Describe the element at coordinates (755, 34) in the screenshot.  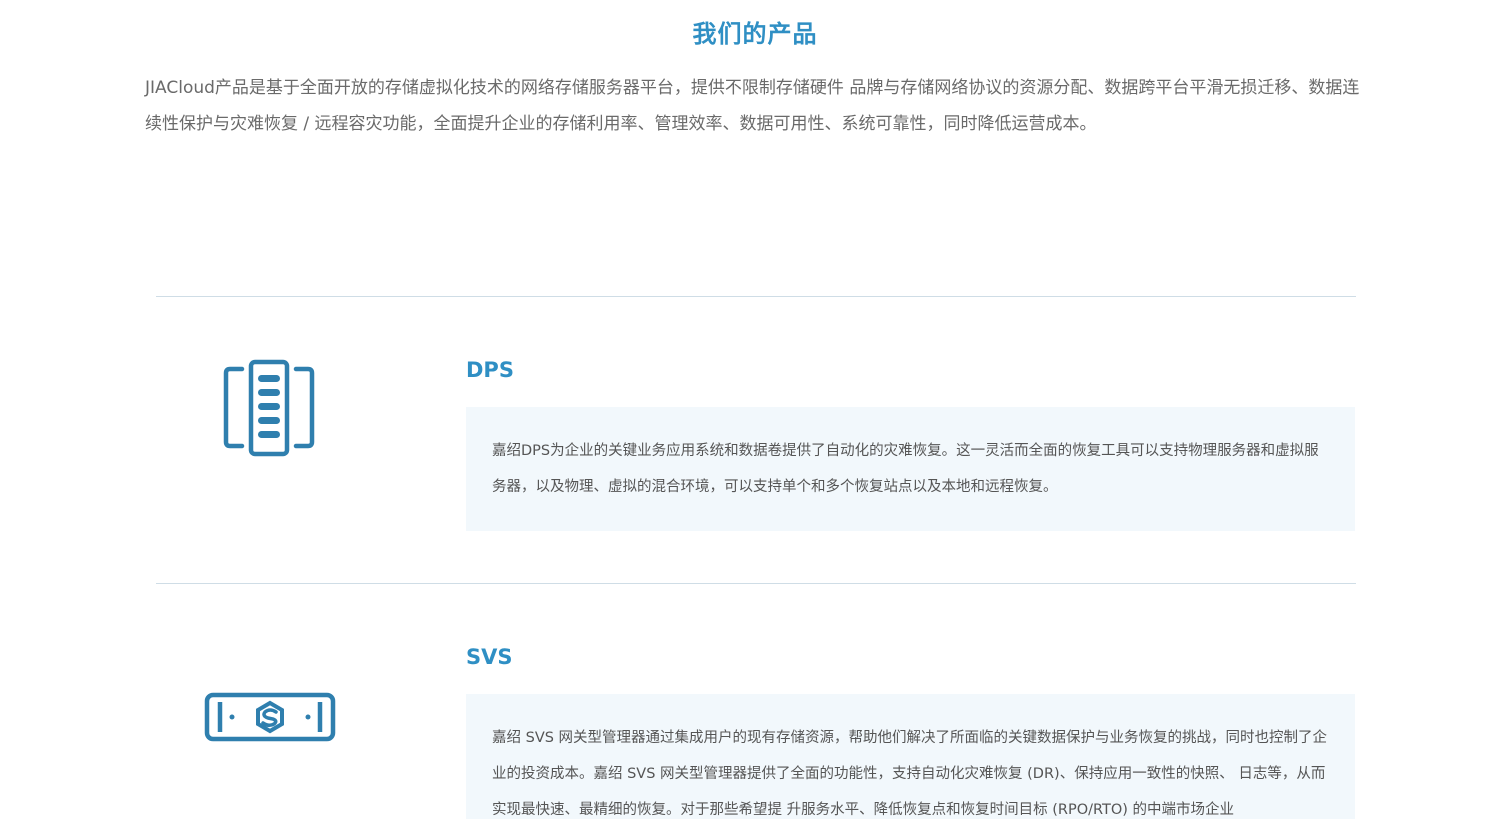
I see `section-title: 我们的产品` at that location.